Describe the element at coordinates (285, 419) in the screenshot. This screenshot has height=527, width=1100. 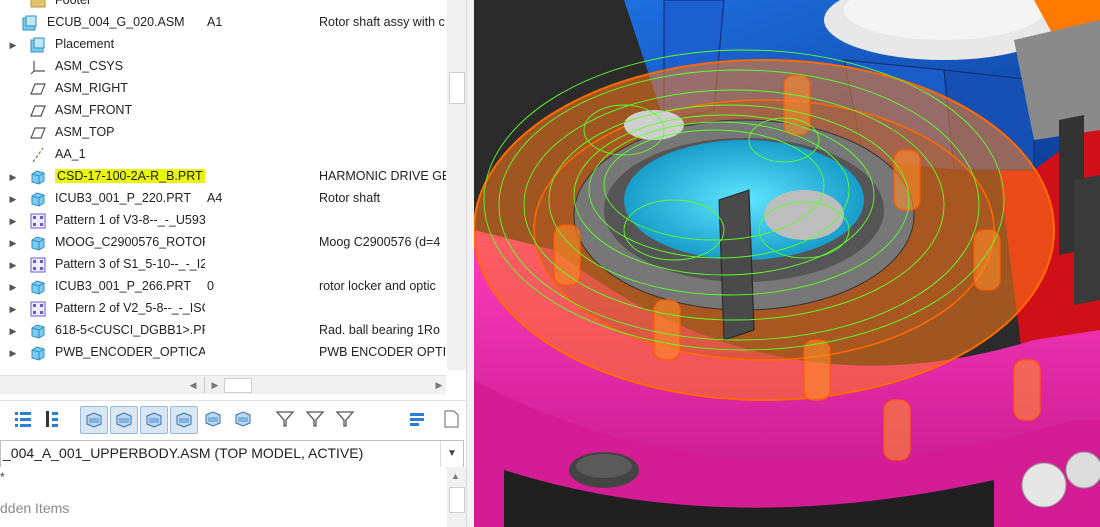
I see `filter-button` at that location.